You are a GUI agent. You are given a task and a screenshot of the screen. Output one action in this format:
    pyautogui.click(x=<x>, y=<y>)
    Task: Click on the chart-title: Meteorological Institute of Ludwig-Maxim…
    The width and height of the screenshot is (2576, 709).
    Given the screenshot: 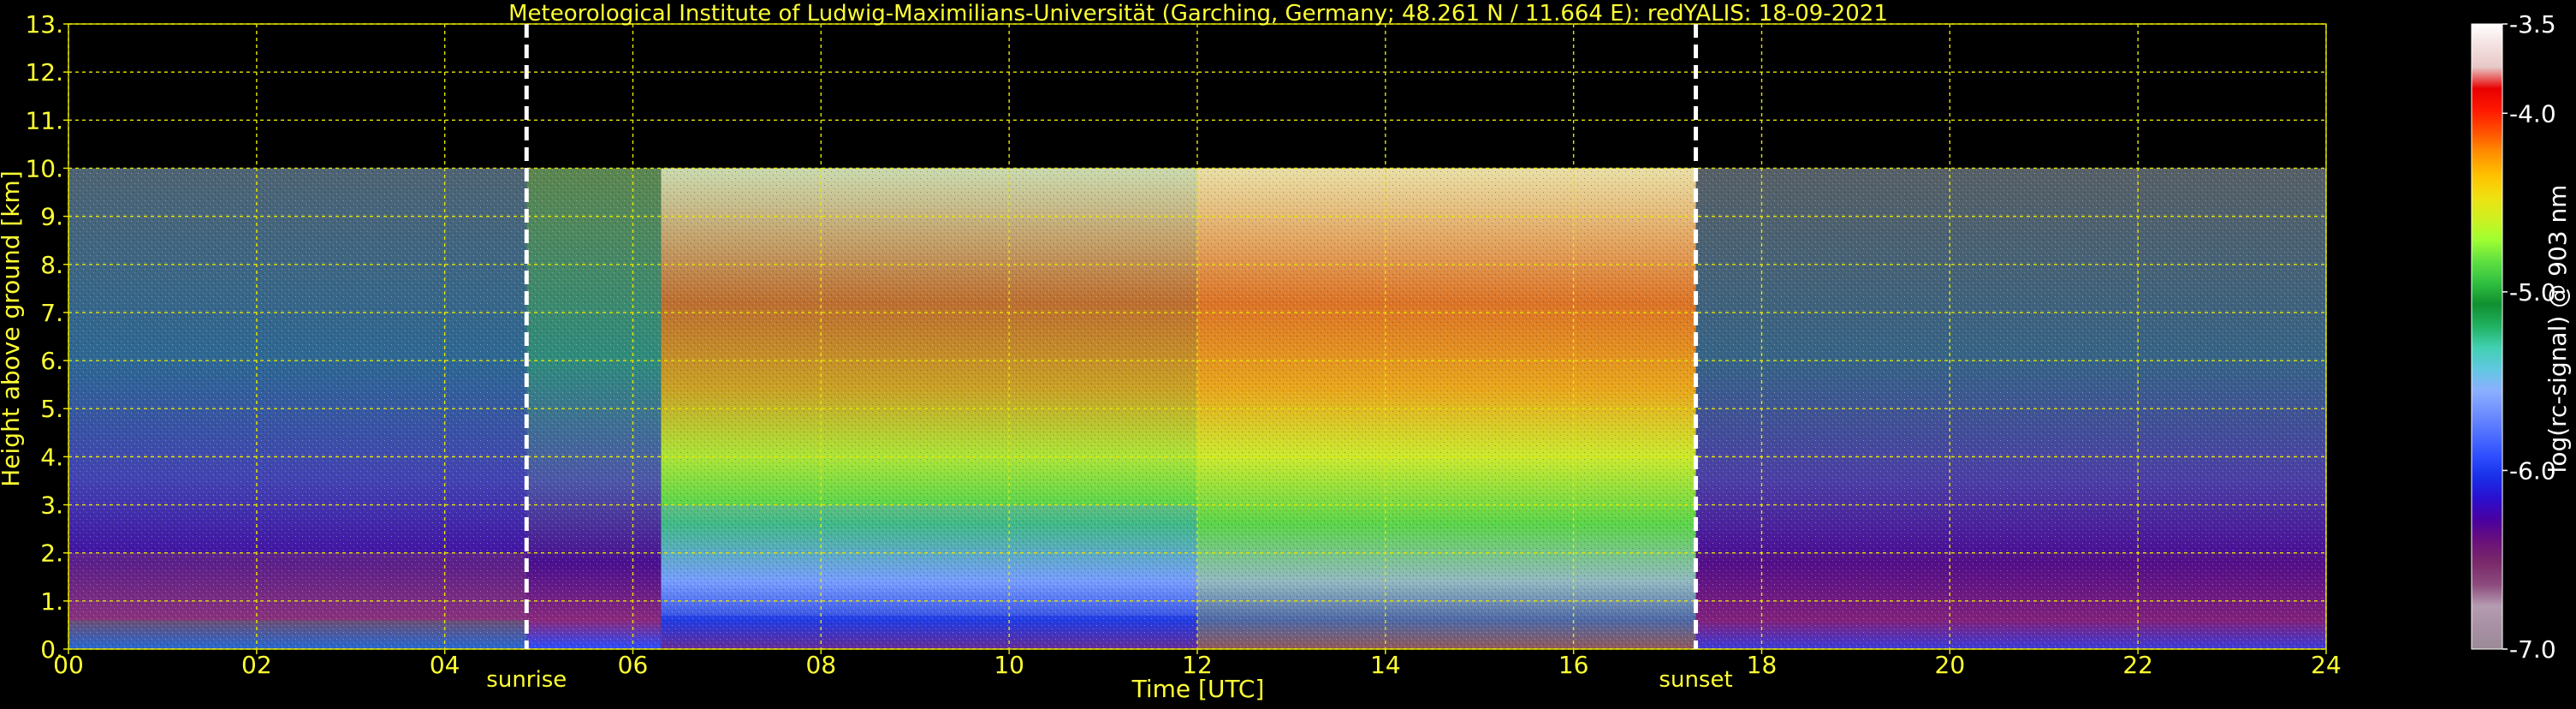 What is the action you would take?
    pyautogui.click(x=1198, y=14)
    